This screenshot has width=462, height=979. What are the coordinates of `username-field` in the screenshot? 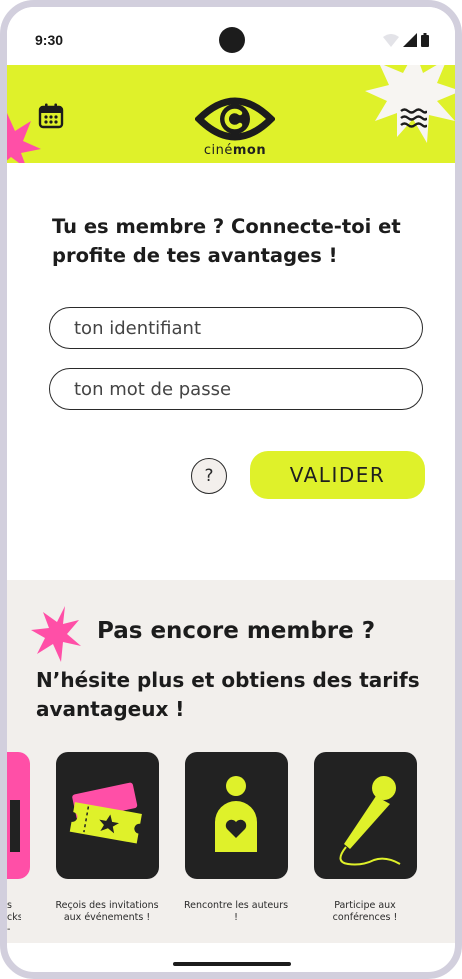 It's located at (236, 328).